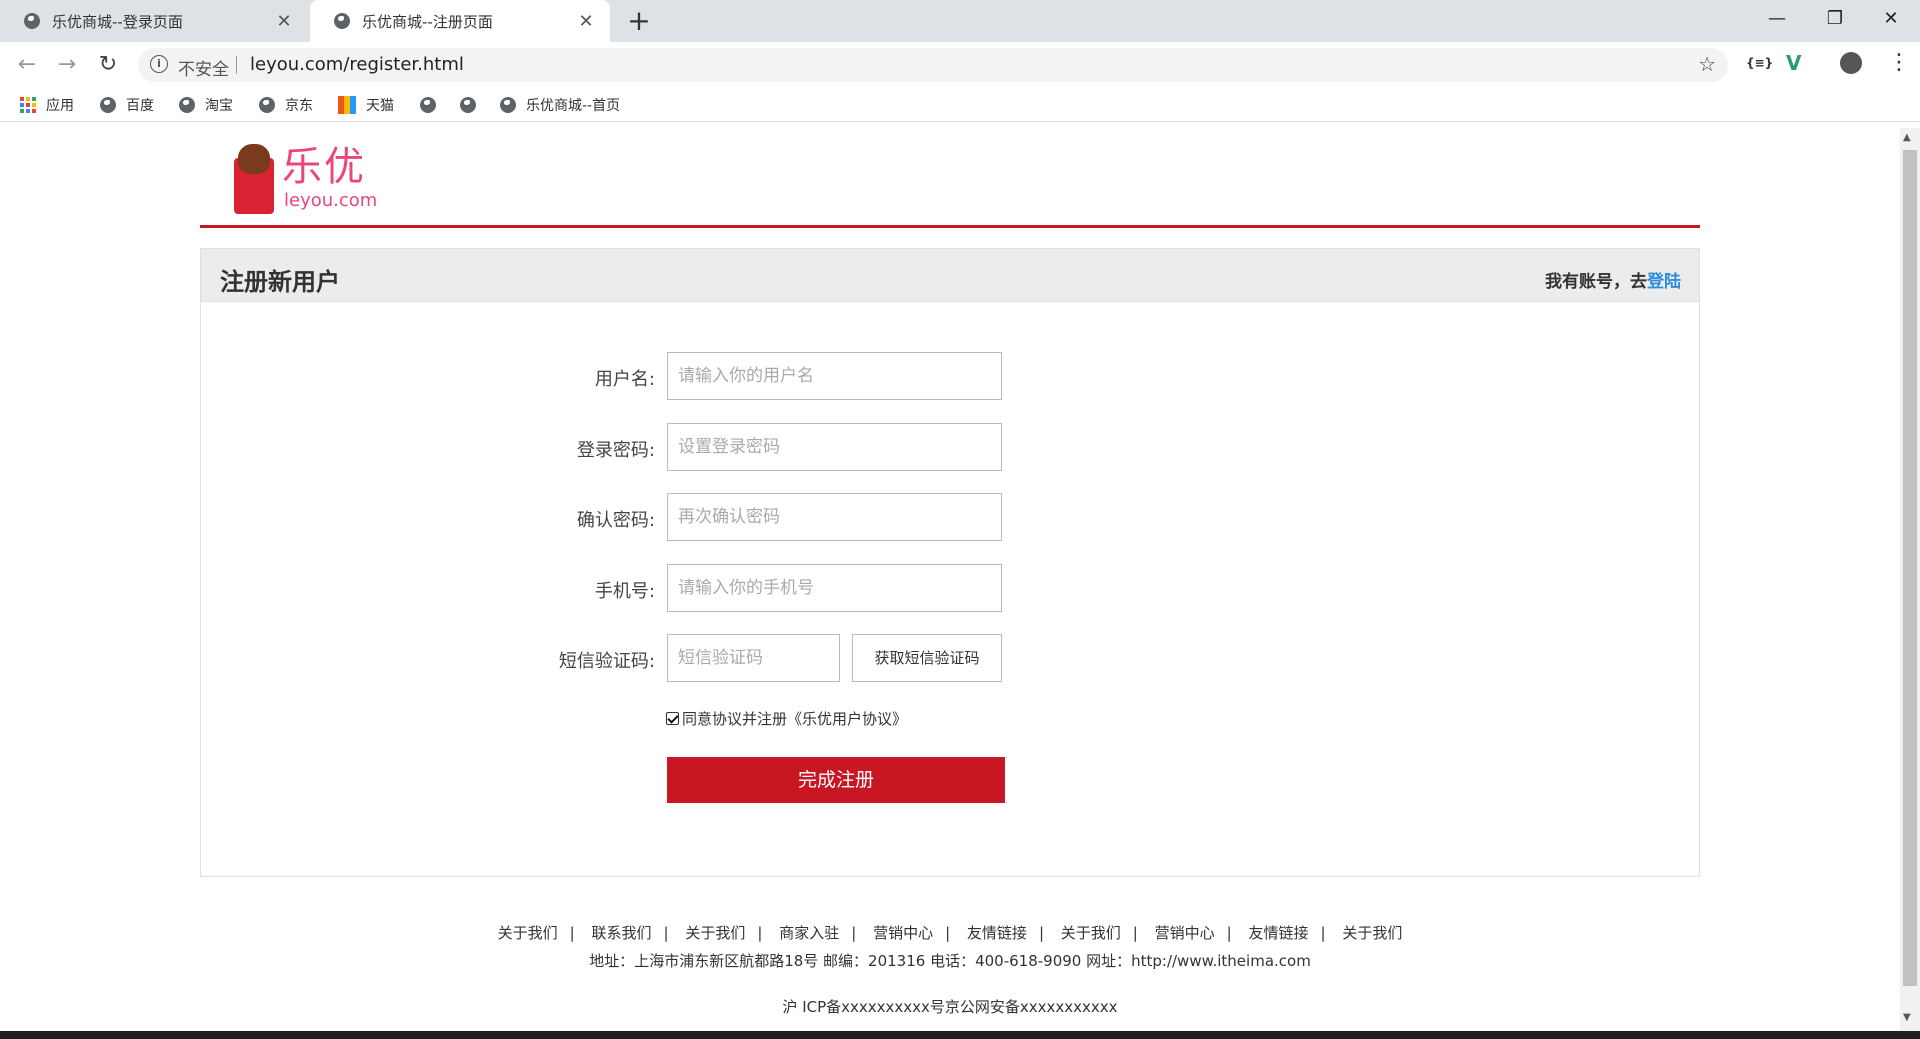 The height and width of the screenshot is (1039, 1920). What do you see at coordinates (1707, 64) in the screenshot?
I see `bookmark-star-icon: ☆` at bounding box center [1707, 64].